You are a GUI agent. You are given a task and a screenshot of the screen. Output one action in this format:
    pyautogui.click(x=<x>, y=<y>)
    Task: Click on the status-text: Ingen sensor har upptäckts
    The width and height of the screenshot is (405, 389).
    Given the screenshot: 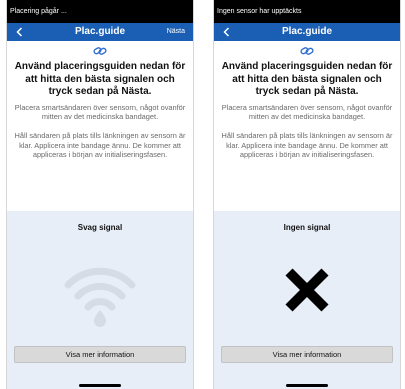 What is the action you would take?
    pyautogui.click(x=259, y=11)
    